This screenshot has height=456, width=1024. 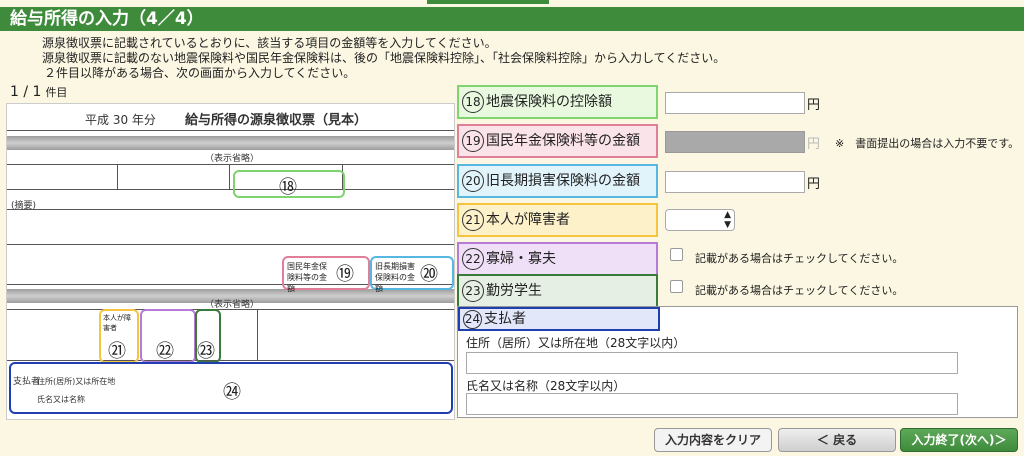 I want to click on label-19-text: 国民年金保険料等の金額, so click(x=563, y=141).